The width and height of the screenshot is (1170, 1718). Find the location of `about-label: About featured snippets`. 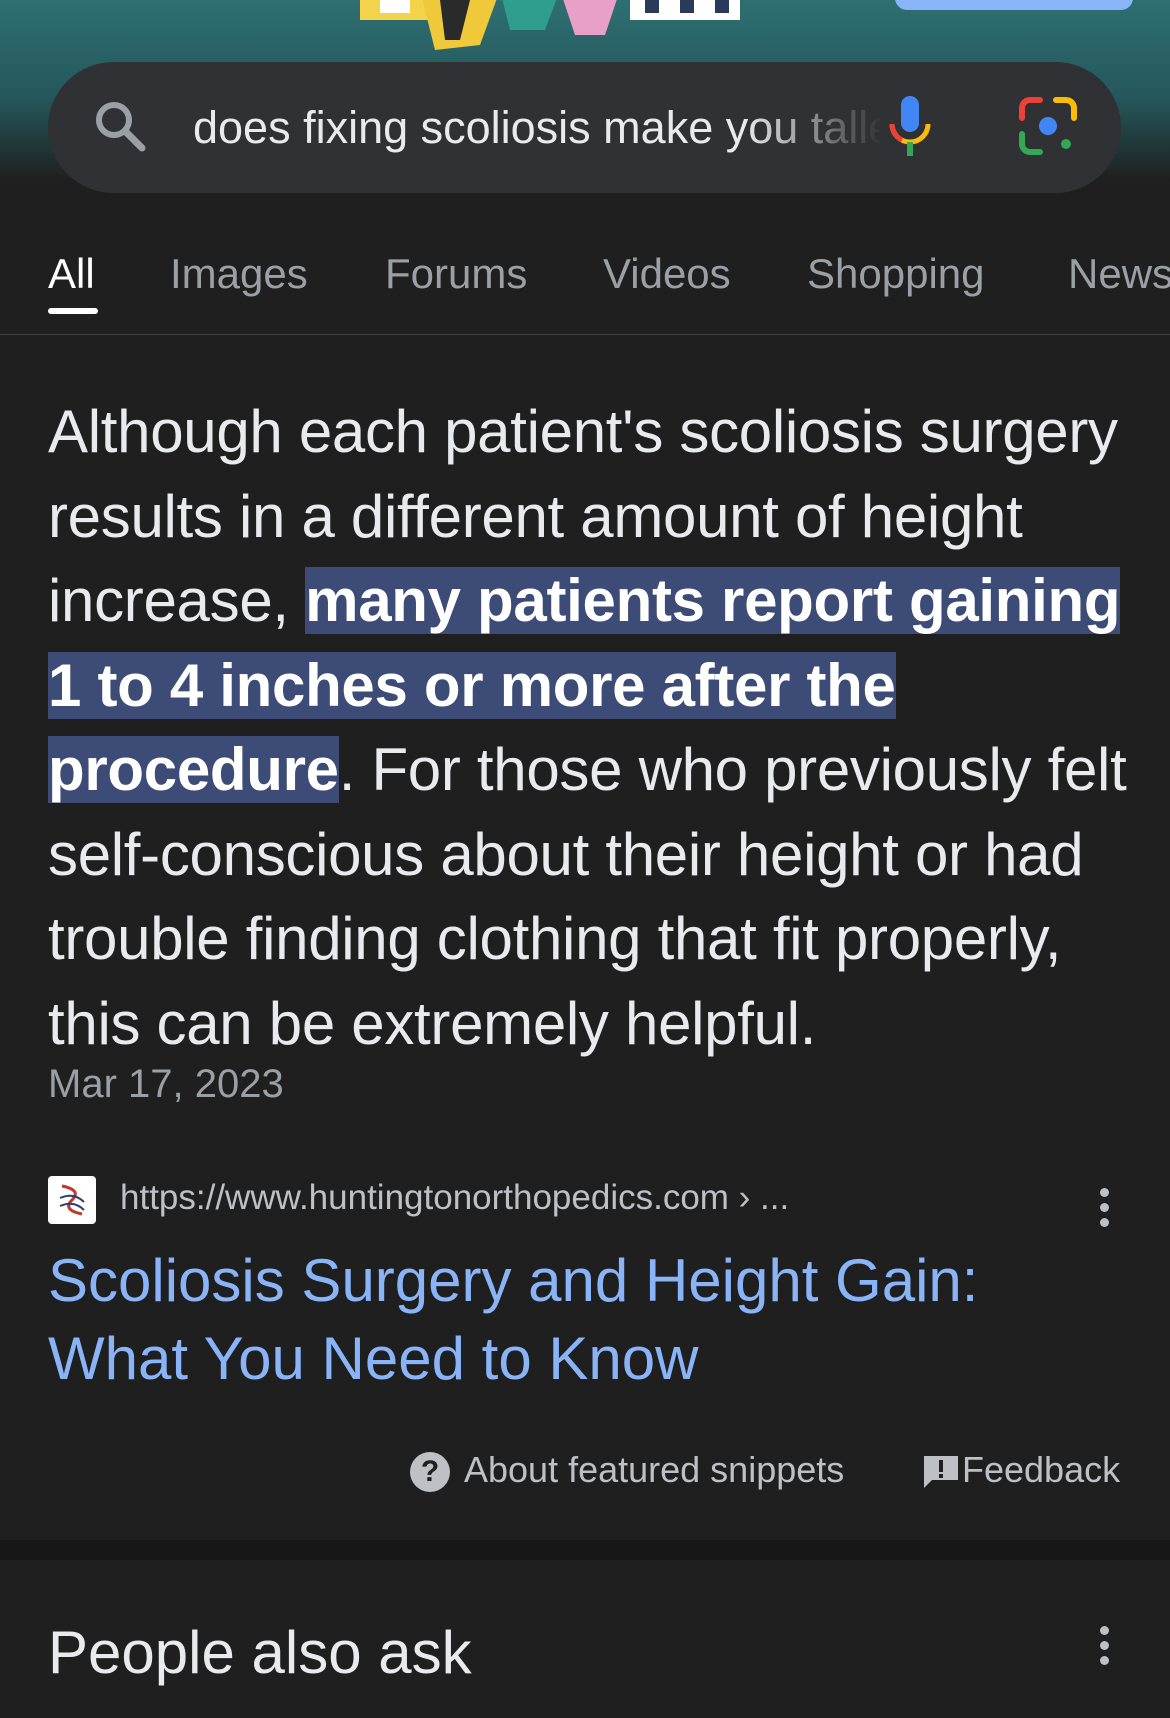

about-label: About featured snippets is located at coordinates (654, 1469).